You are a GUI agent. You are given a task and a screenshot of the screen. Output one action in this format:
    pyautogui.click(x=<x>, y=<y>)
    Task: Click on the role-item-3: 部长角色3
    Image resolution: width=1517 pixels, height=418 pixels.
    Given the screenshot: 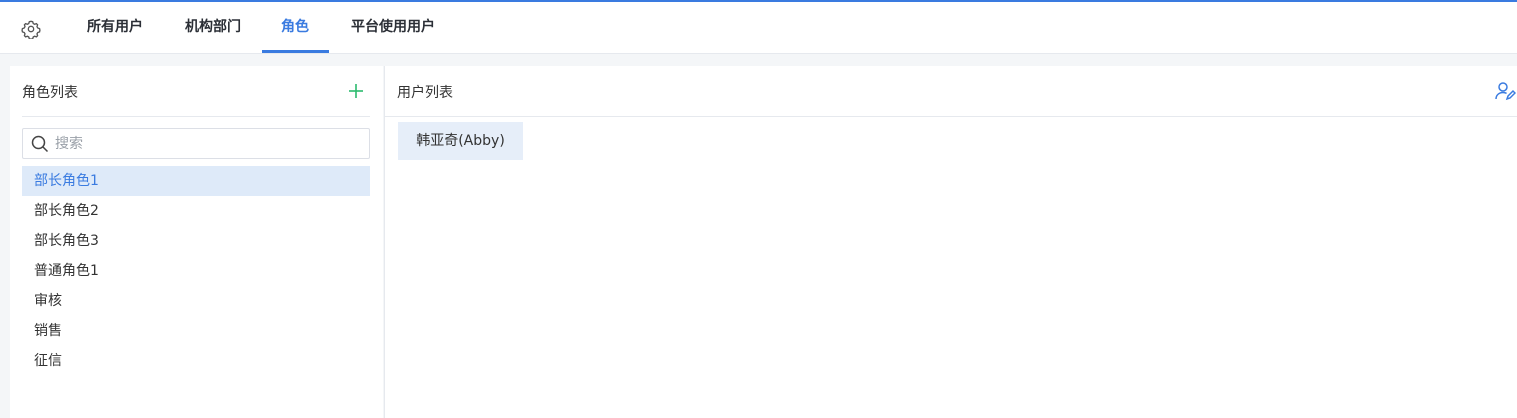 What is the action you would take?
    pyautogui.click(x=196, y=241)
    